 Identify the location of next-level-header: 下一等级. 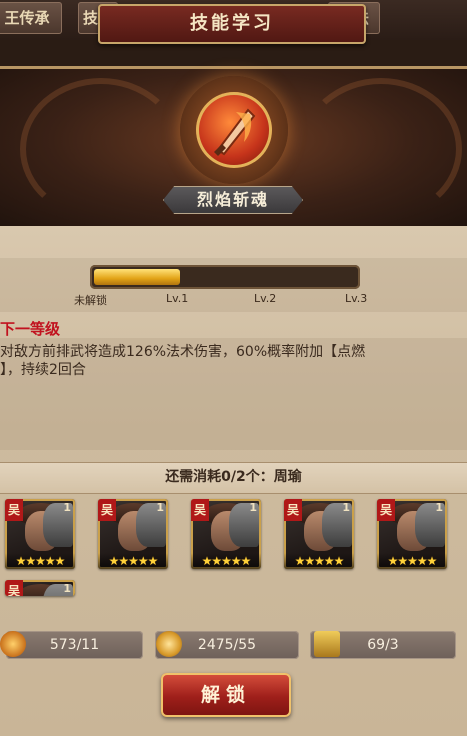
(30, 329).